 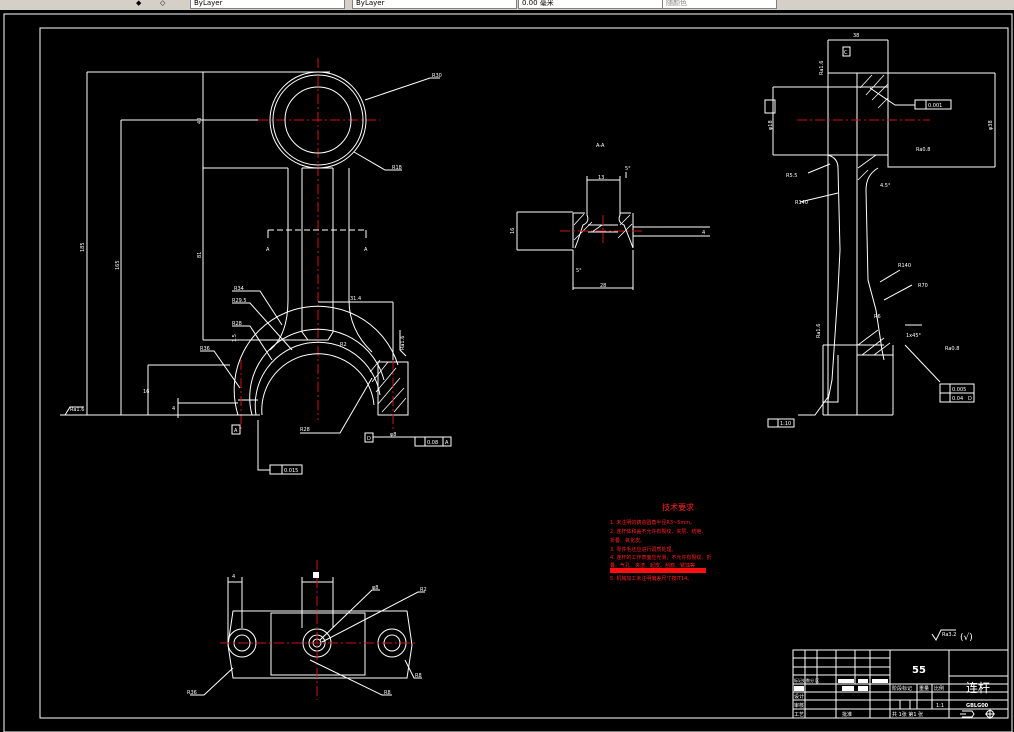 What do you see at coordinates (923, 286) in the screenshot?
I see `side-r70: R70` at bounding box center [923, 286].